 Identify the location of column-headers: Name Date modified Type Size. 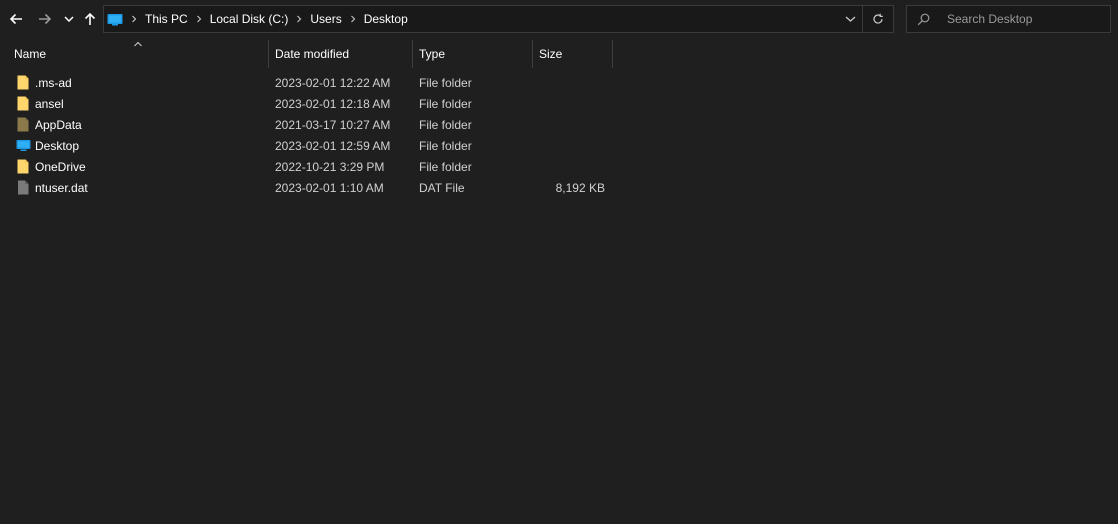
(559, 54).